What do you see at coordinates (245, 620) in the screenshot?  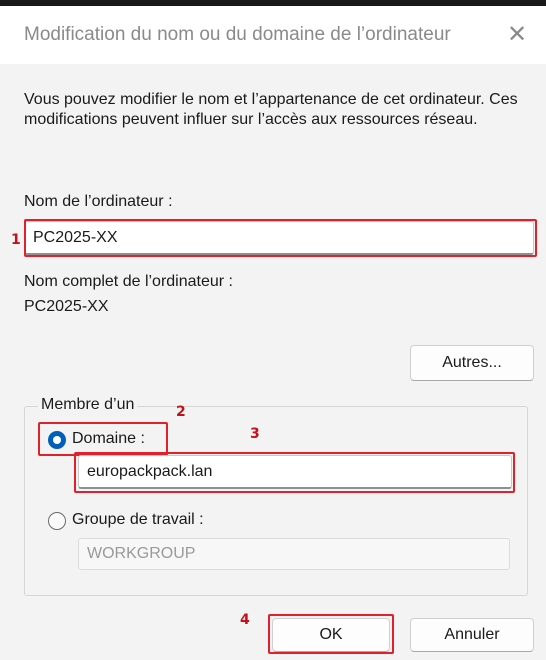 I see `annotation-marker-4: 4` at bounding box center [245, 620].